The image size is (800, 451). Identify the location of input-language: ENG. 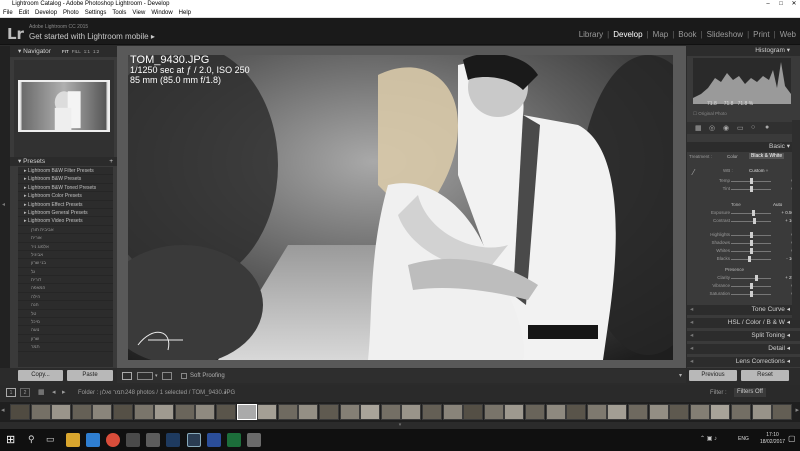
(743, 439).